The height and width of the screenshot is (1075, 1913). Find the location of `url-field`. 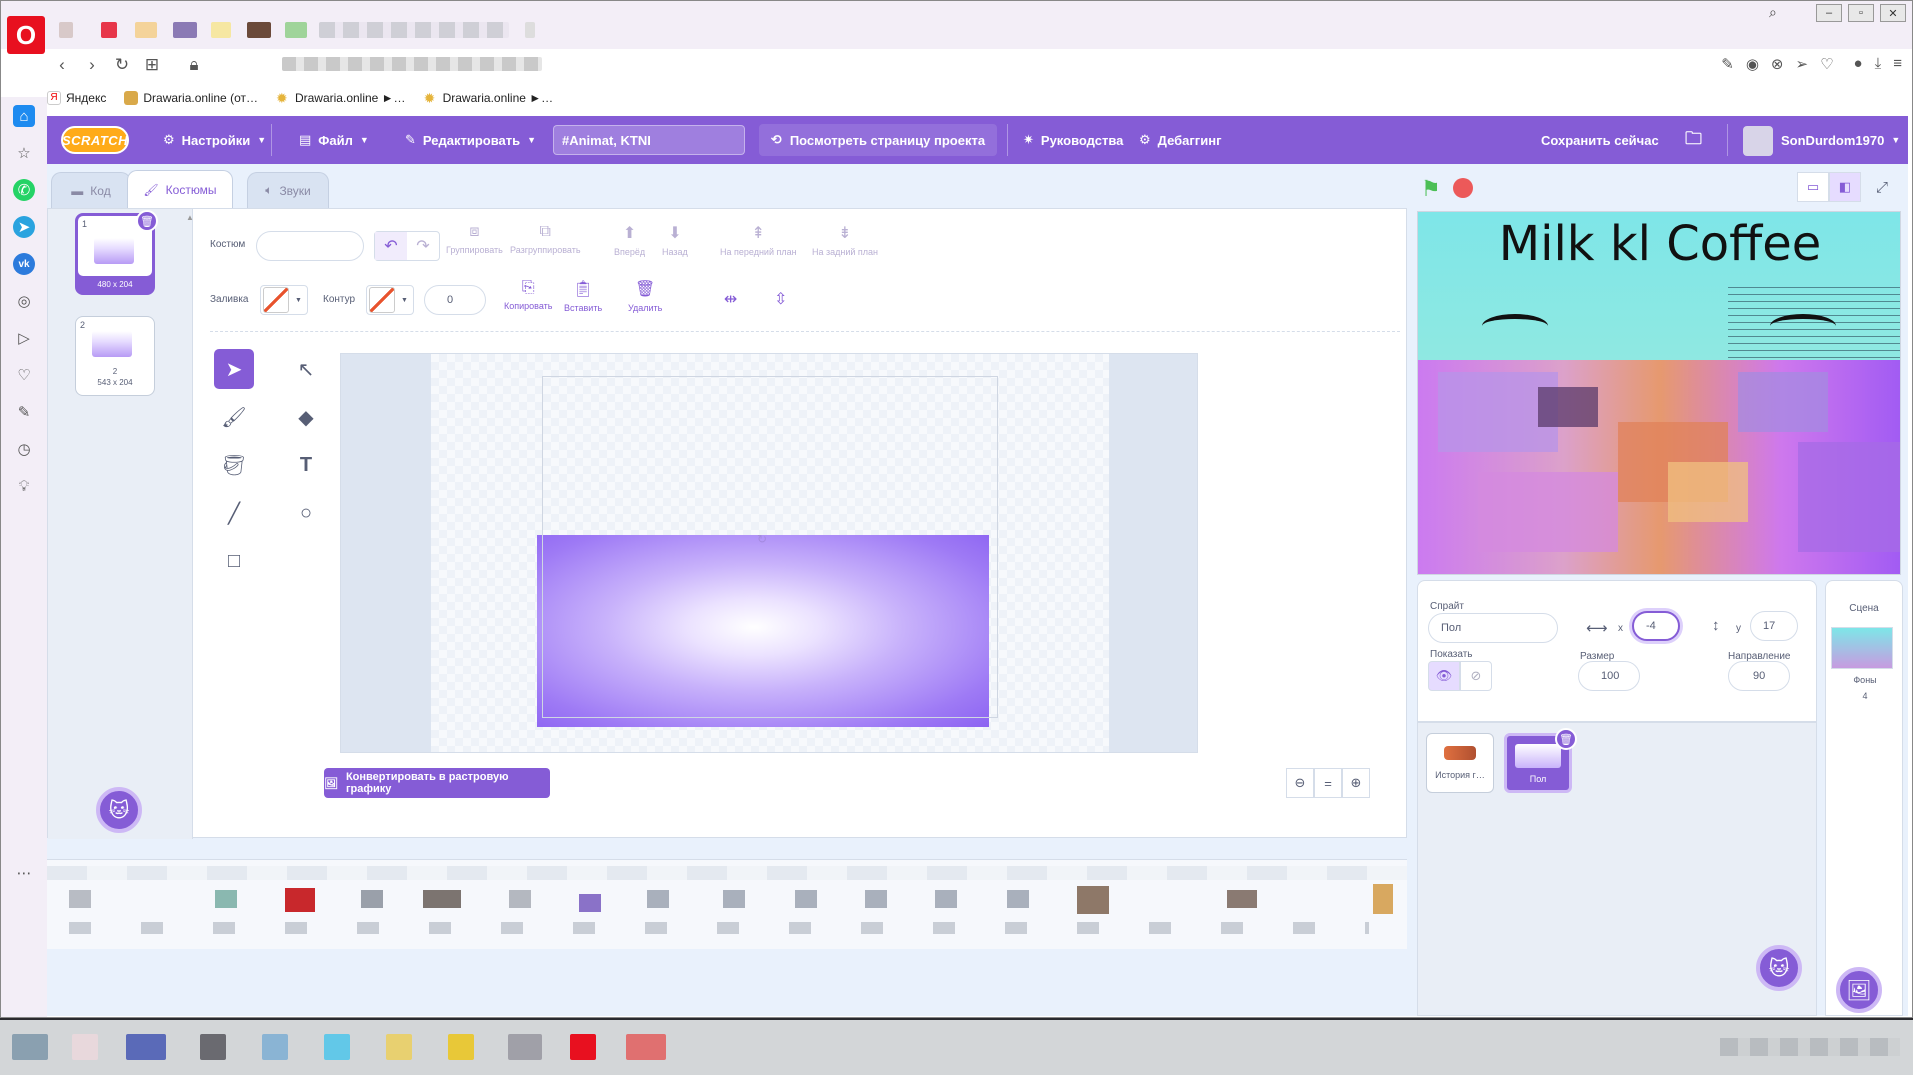

url-field is located at coordinates (412, 64).